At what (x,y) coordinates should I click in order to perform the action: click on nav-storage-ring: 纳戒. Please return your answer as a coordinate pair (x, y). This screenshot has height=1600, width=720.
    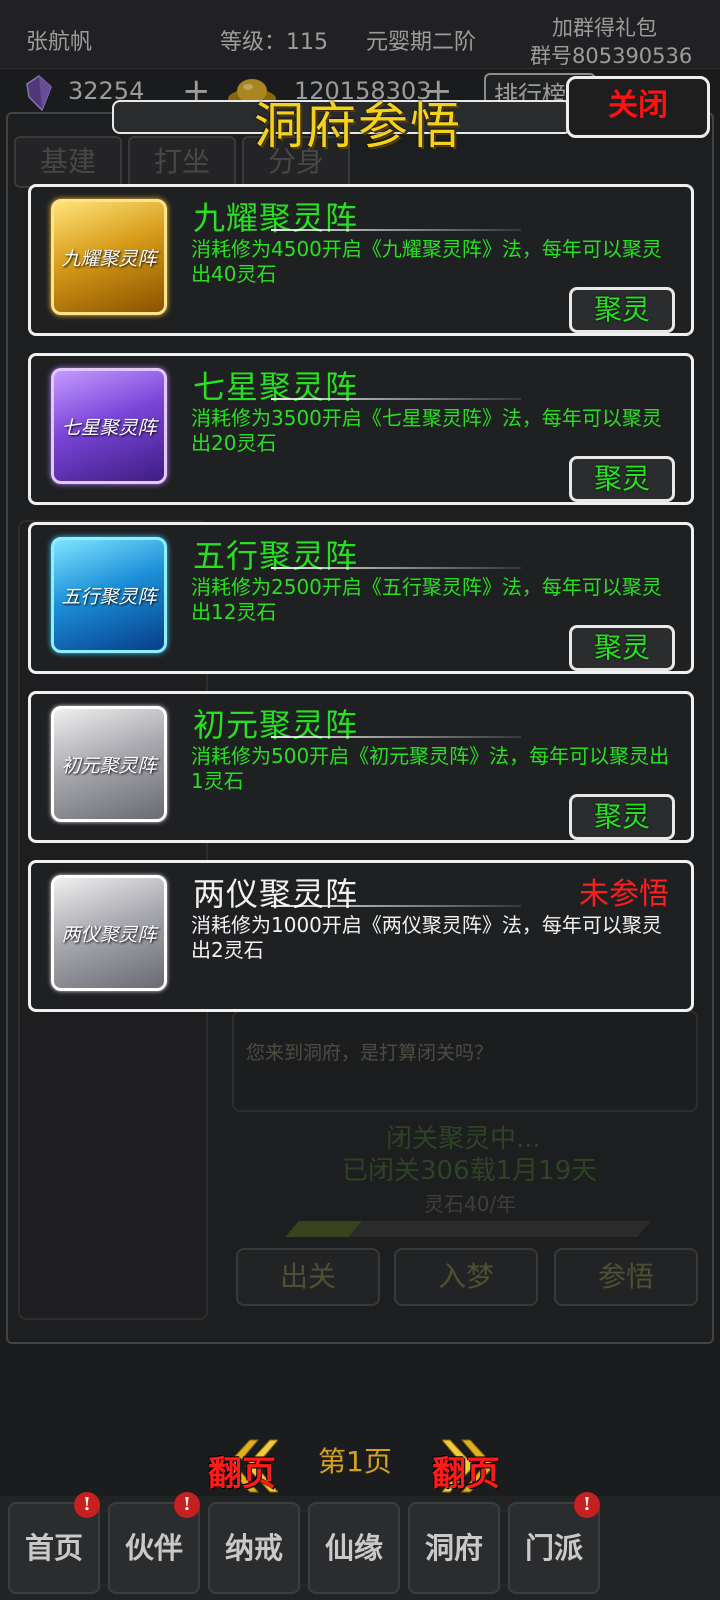
    Looking at the image, I should click on (254, 1548).